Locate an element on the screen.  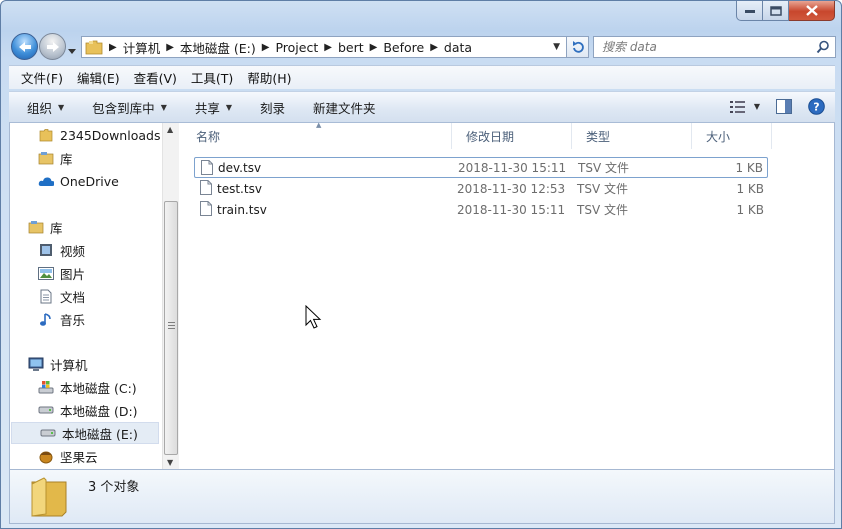
nav-item-drive-c: 本地磁盘 (C:) is located at coordinates (87, 387).